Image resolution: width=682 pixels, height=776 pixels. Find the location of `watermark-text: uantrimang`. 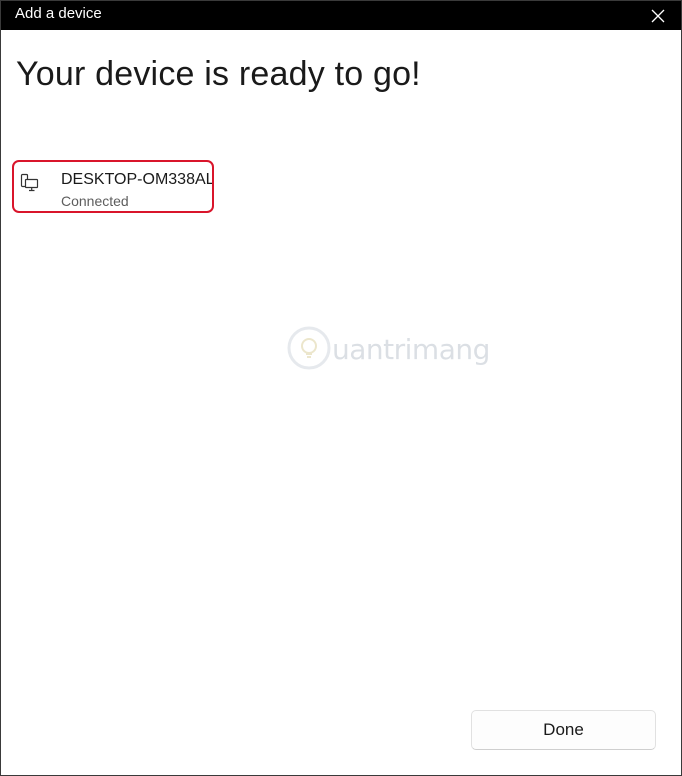

watermark-text: uantrimang is located at coordinates (411, 349).